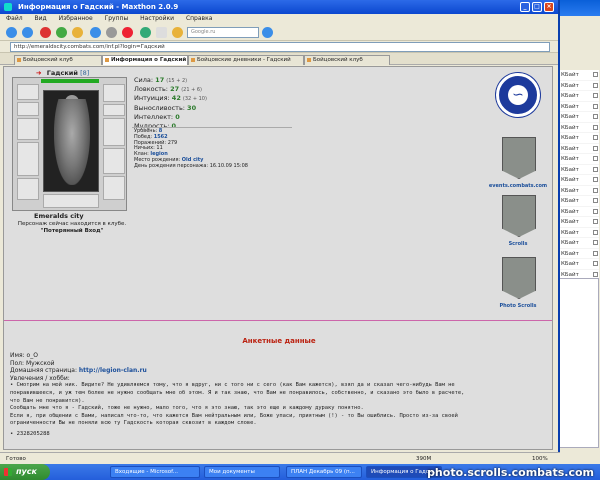  Describe the element at coordinates (95, 32) in the screenshot. I see `favorites-icon` at that location.